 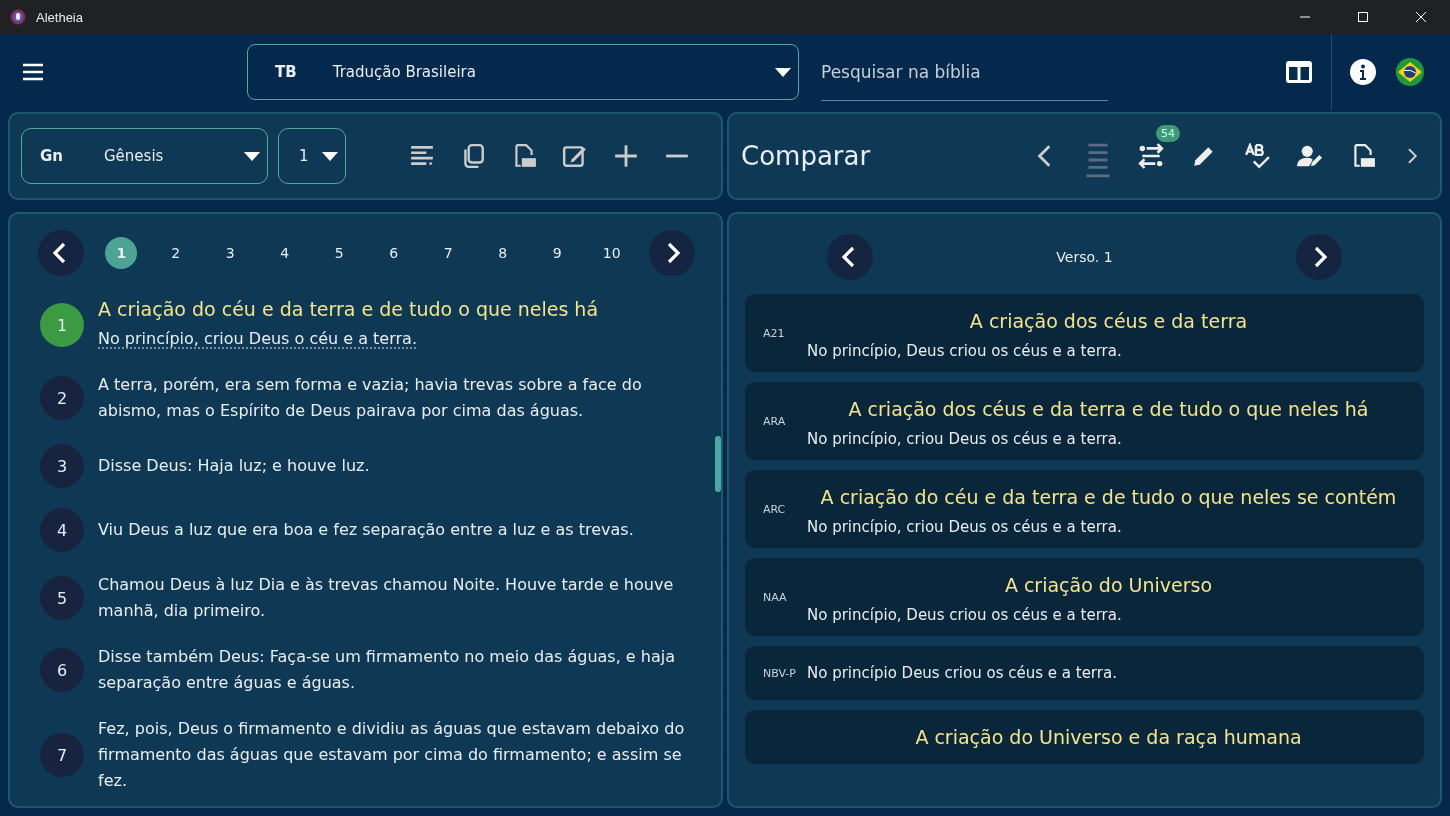 I want to click on translation-code: TB, so click(x=286, y=72).